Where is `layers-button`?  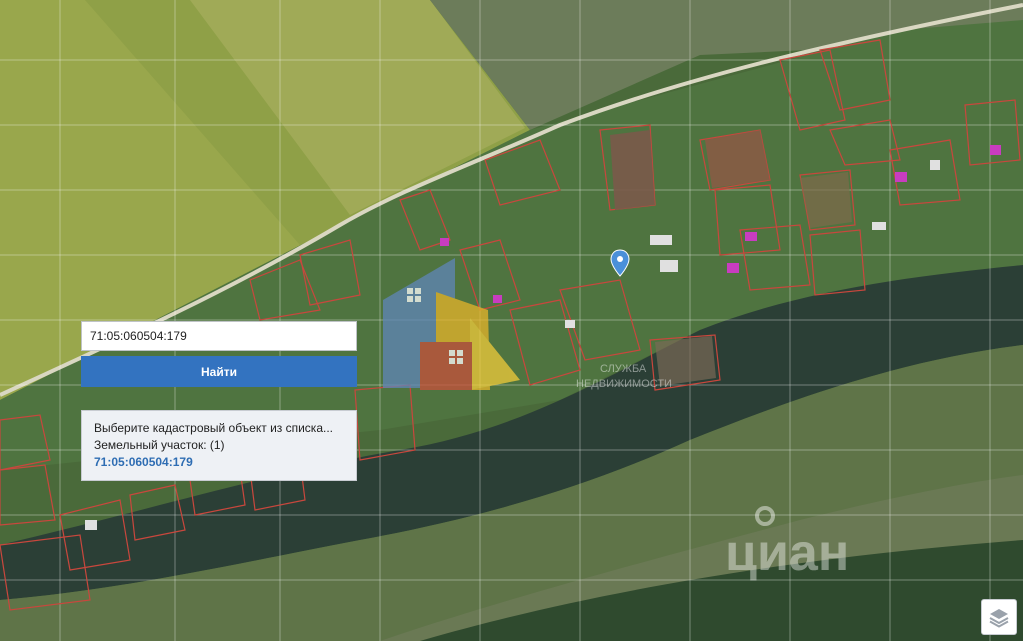 layers-button is located at coordinates (999, 617).